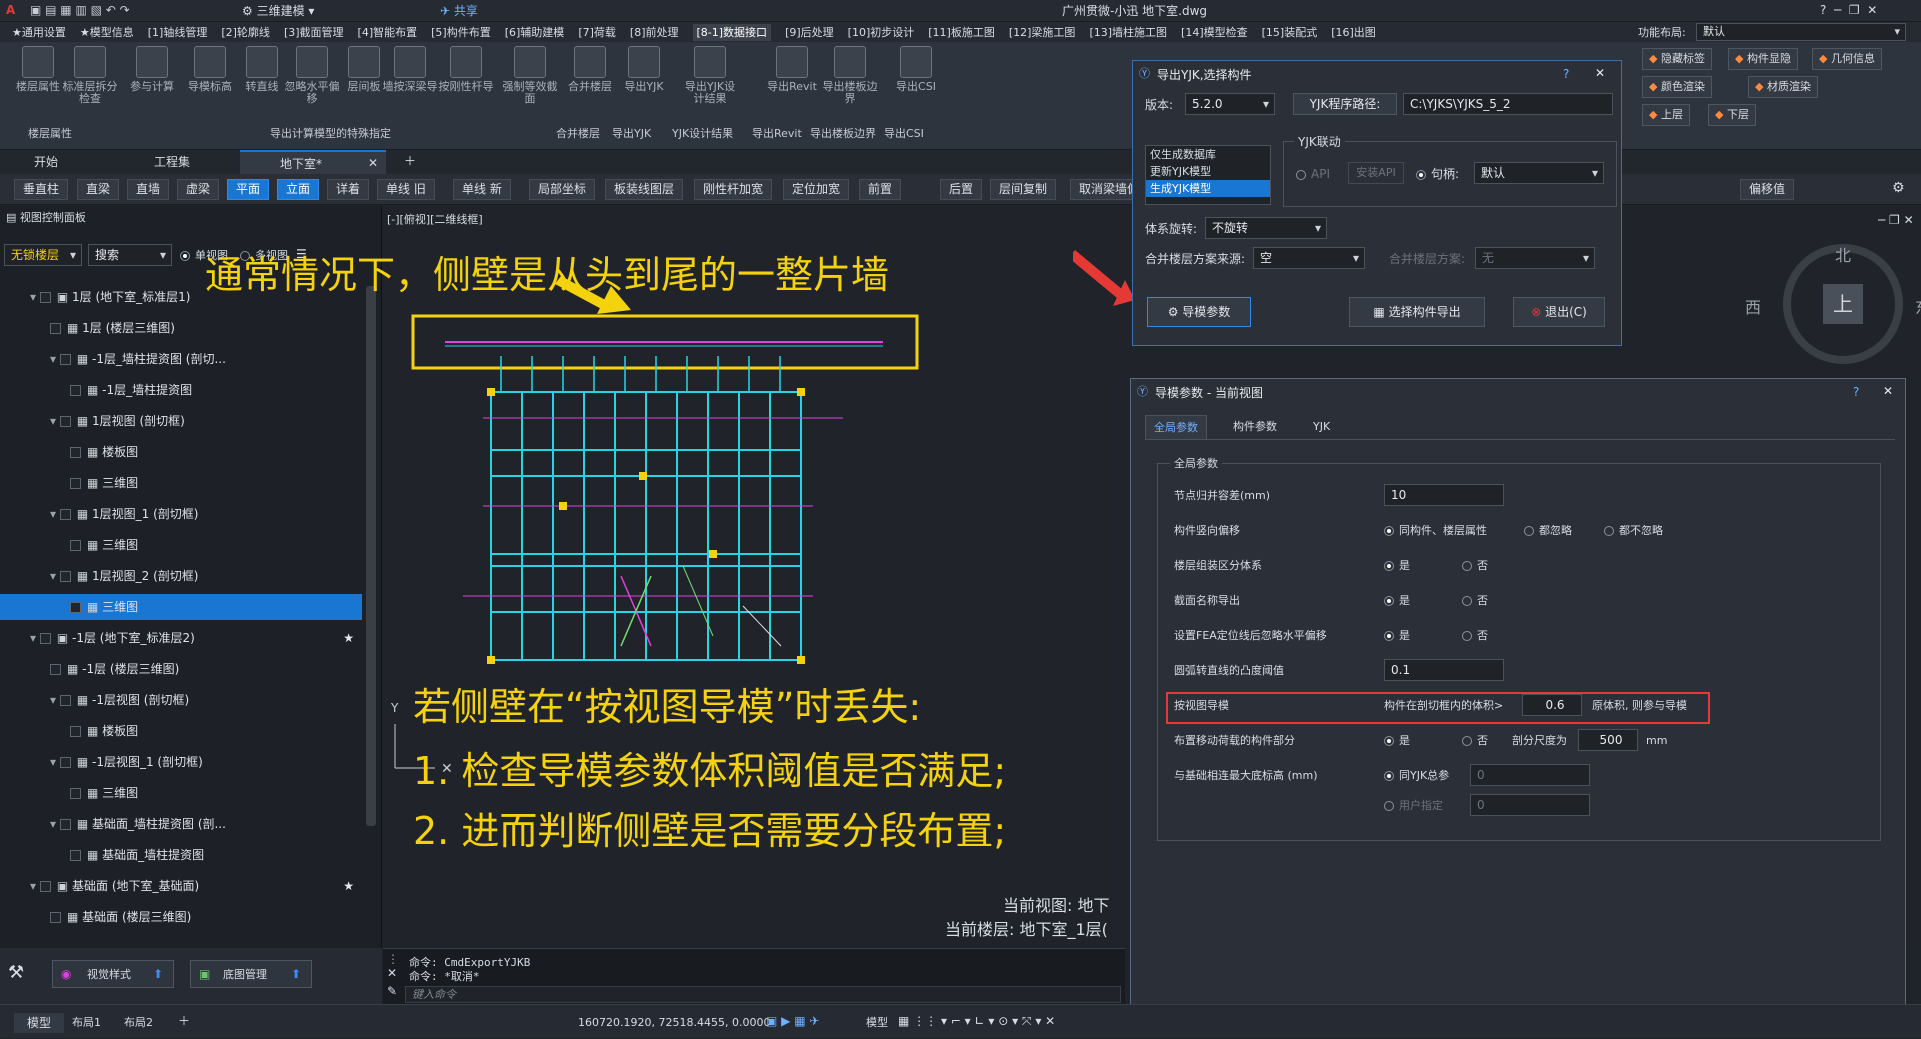  I want to click on cmd-wrench-icon: ✎, so click(392, 991).